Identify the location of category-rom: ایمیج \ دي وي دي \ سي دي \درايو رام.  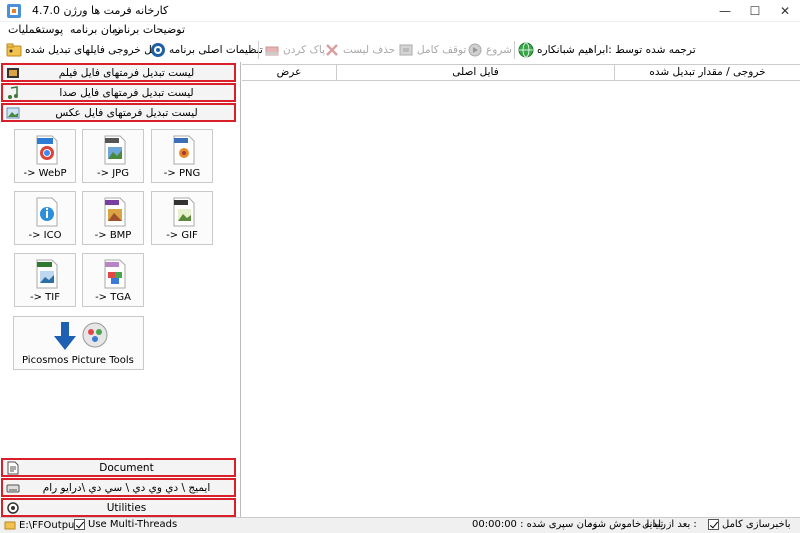
(118, 487).